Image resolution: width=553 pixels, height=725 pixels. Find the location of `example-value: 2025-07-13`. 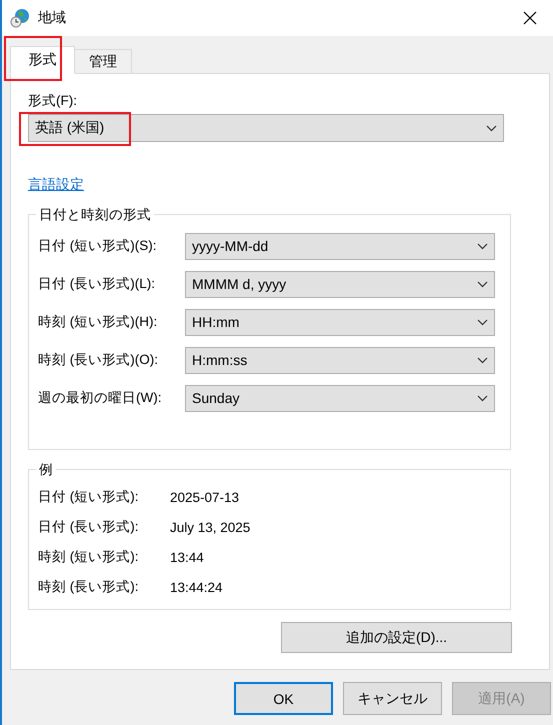

example-value: 2025-07-13 is located at coordinates (205, 497).